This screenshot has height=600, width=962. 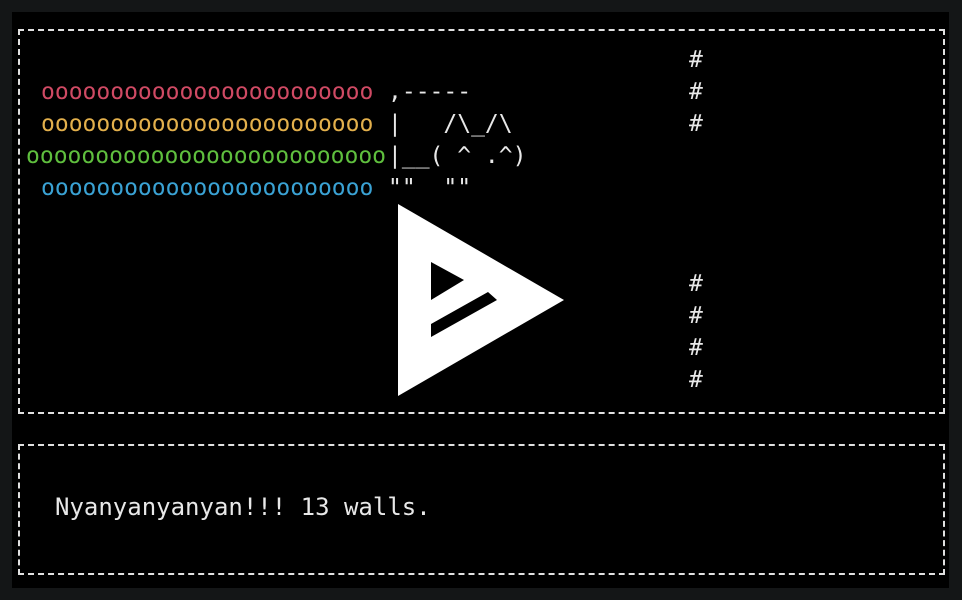 I want to click on nyan-cat-row: "" "", so click(x=430, y=188).